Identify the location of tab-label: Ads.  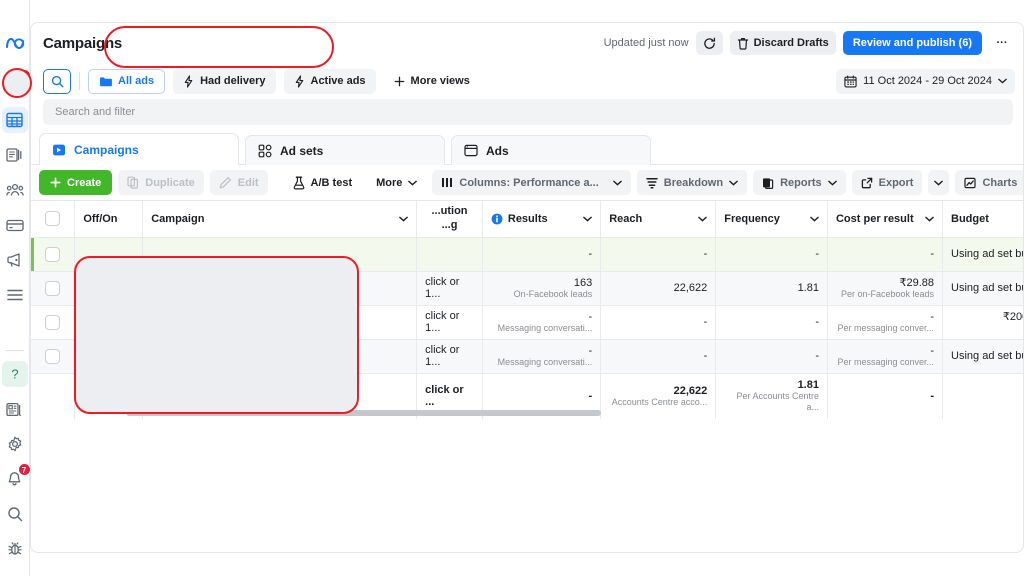
(497, 150).